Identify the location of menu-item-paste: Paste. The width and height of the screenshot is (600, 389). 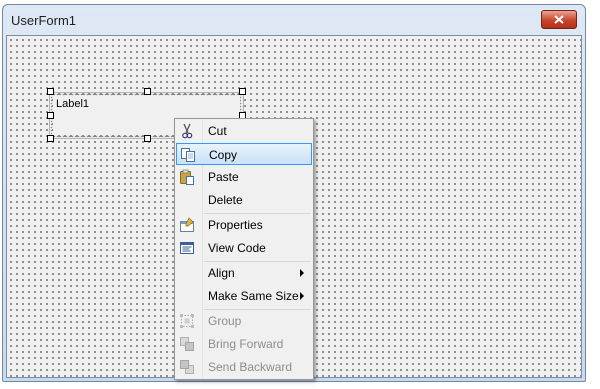
(244, 177).